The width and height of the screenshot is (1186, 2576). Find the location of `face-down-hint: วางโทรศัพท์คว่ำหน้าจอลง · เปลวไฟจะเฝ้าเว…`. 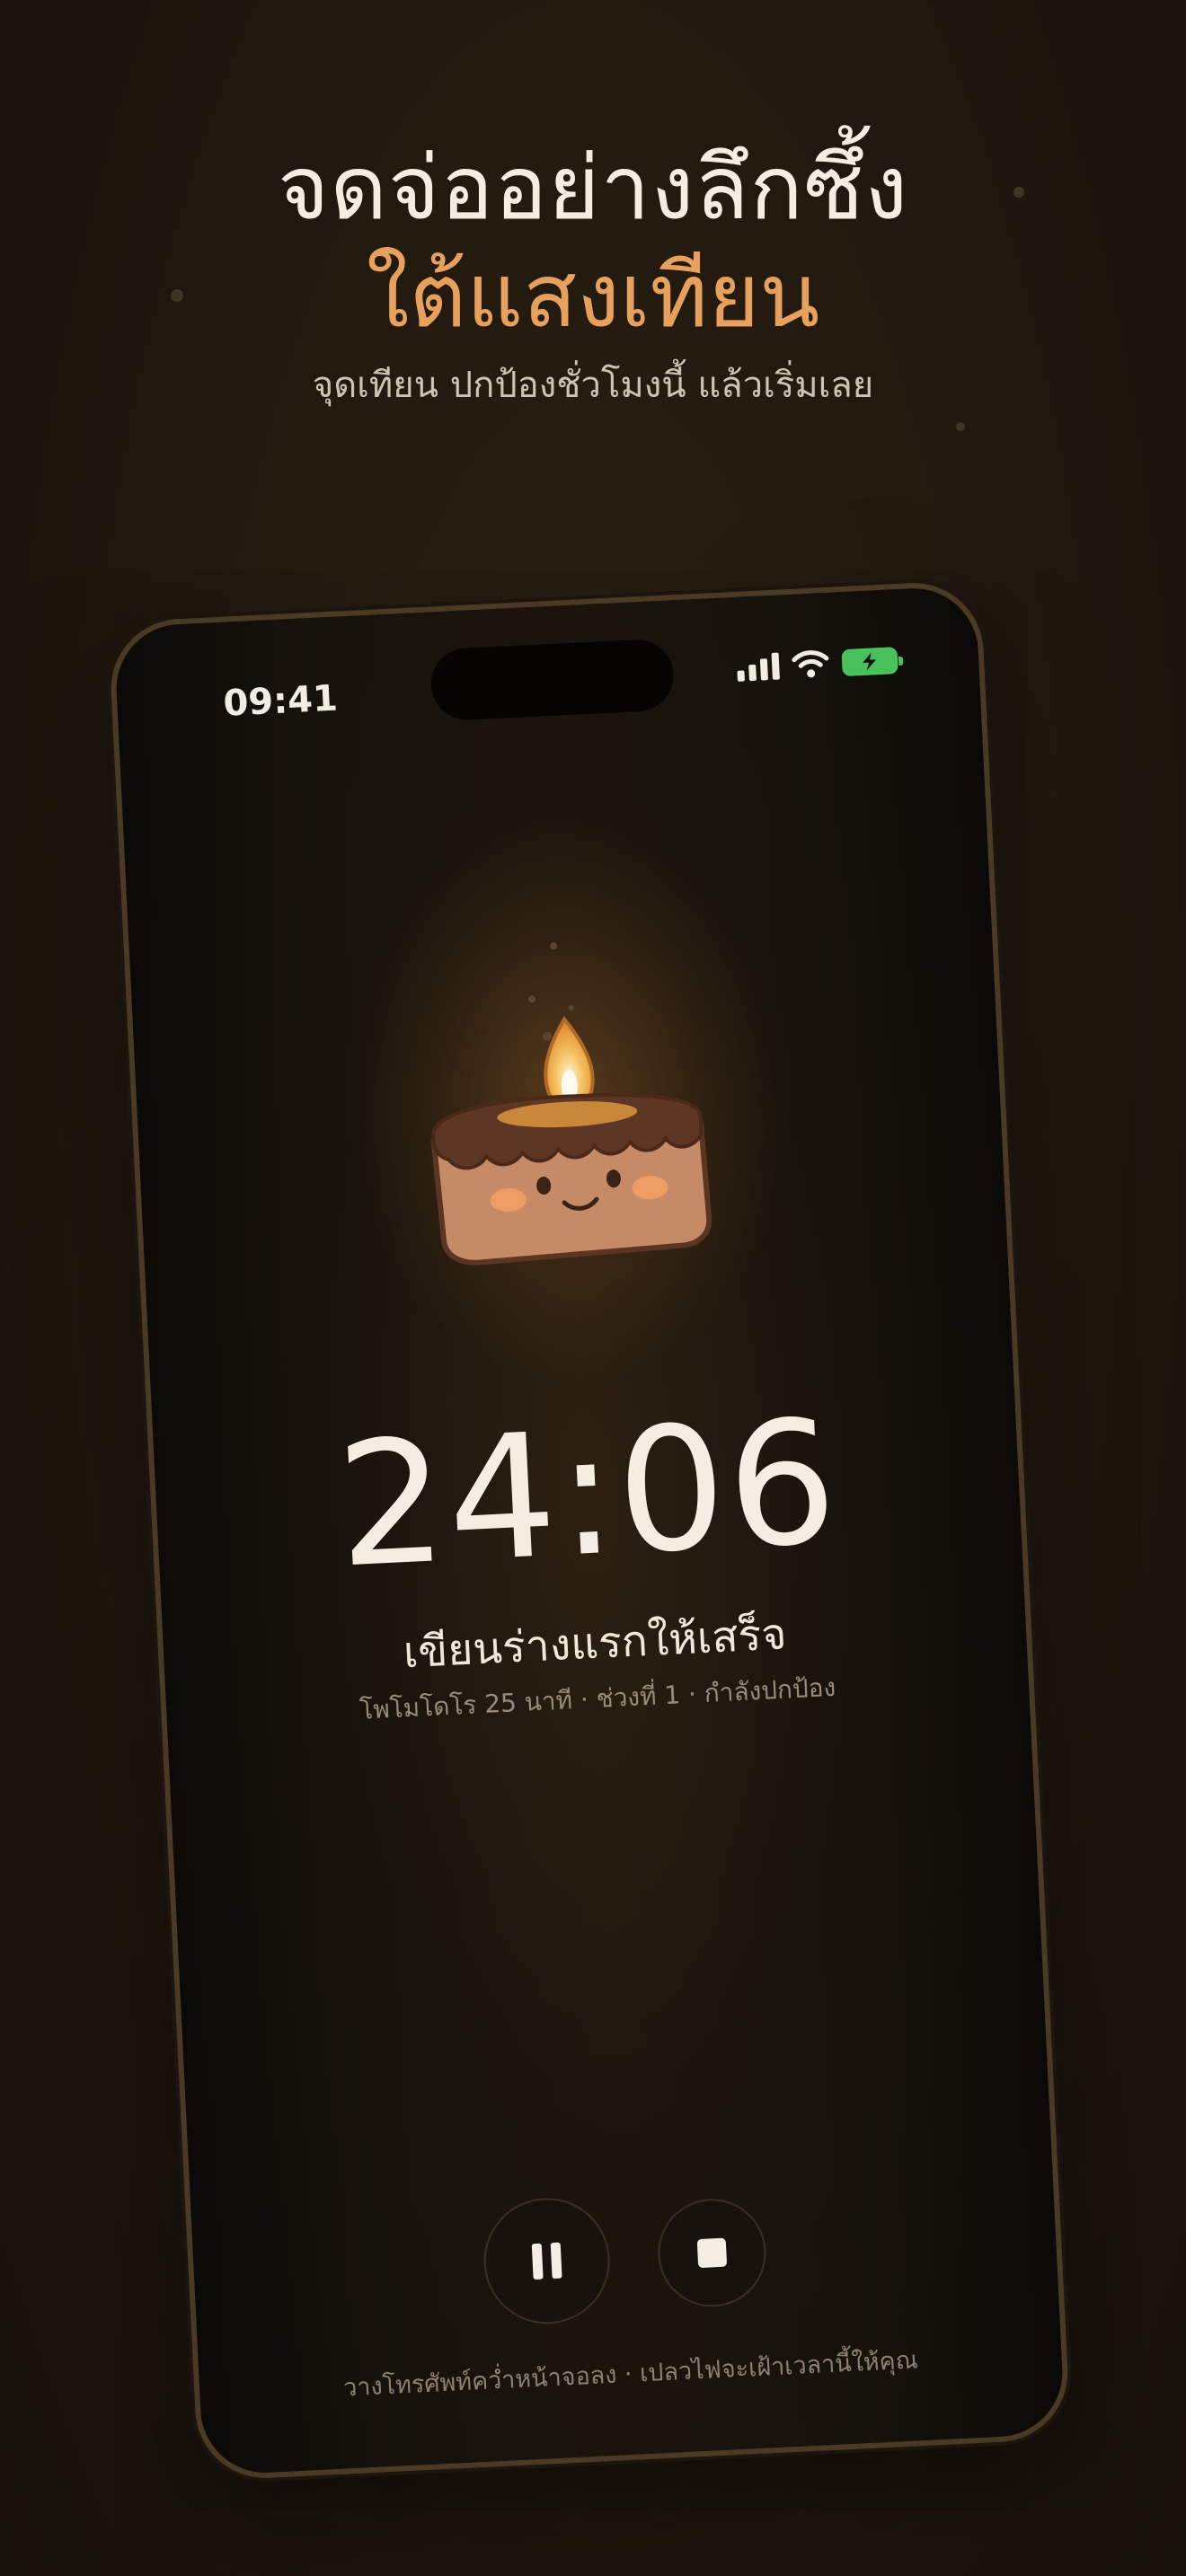

face-down-hint: วางโทรศัพท์คว่ำหน้าจอลง · เปลวไฟจะเฝ้าเว… is located at coordinates (630, 2374).